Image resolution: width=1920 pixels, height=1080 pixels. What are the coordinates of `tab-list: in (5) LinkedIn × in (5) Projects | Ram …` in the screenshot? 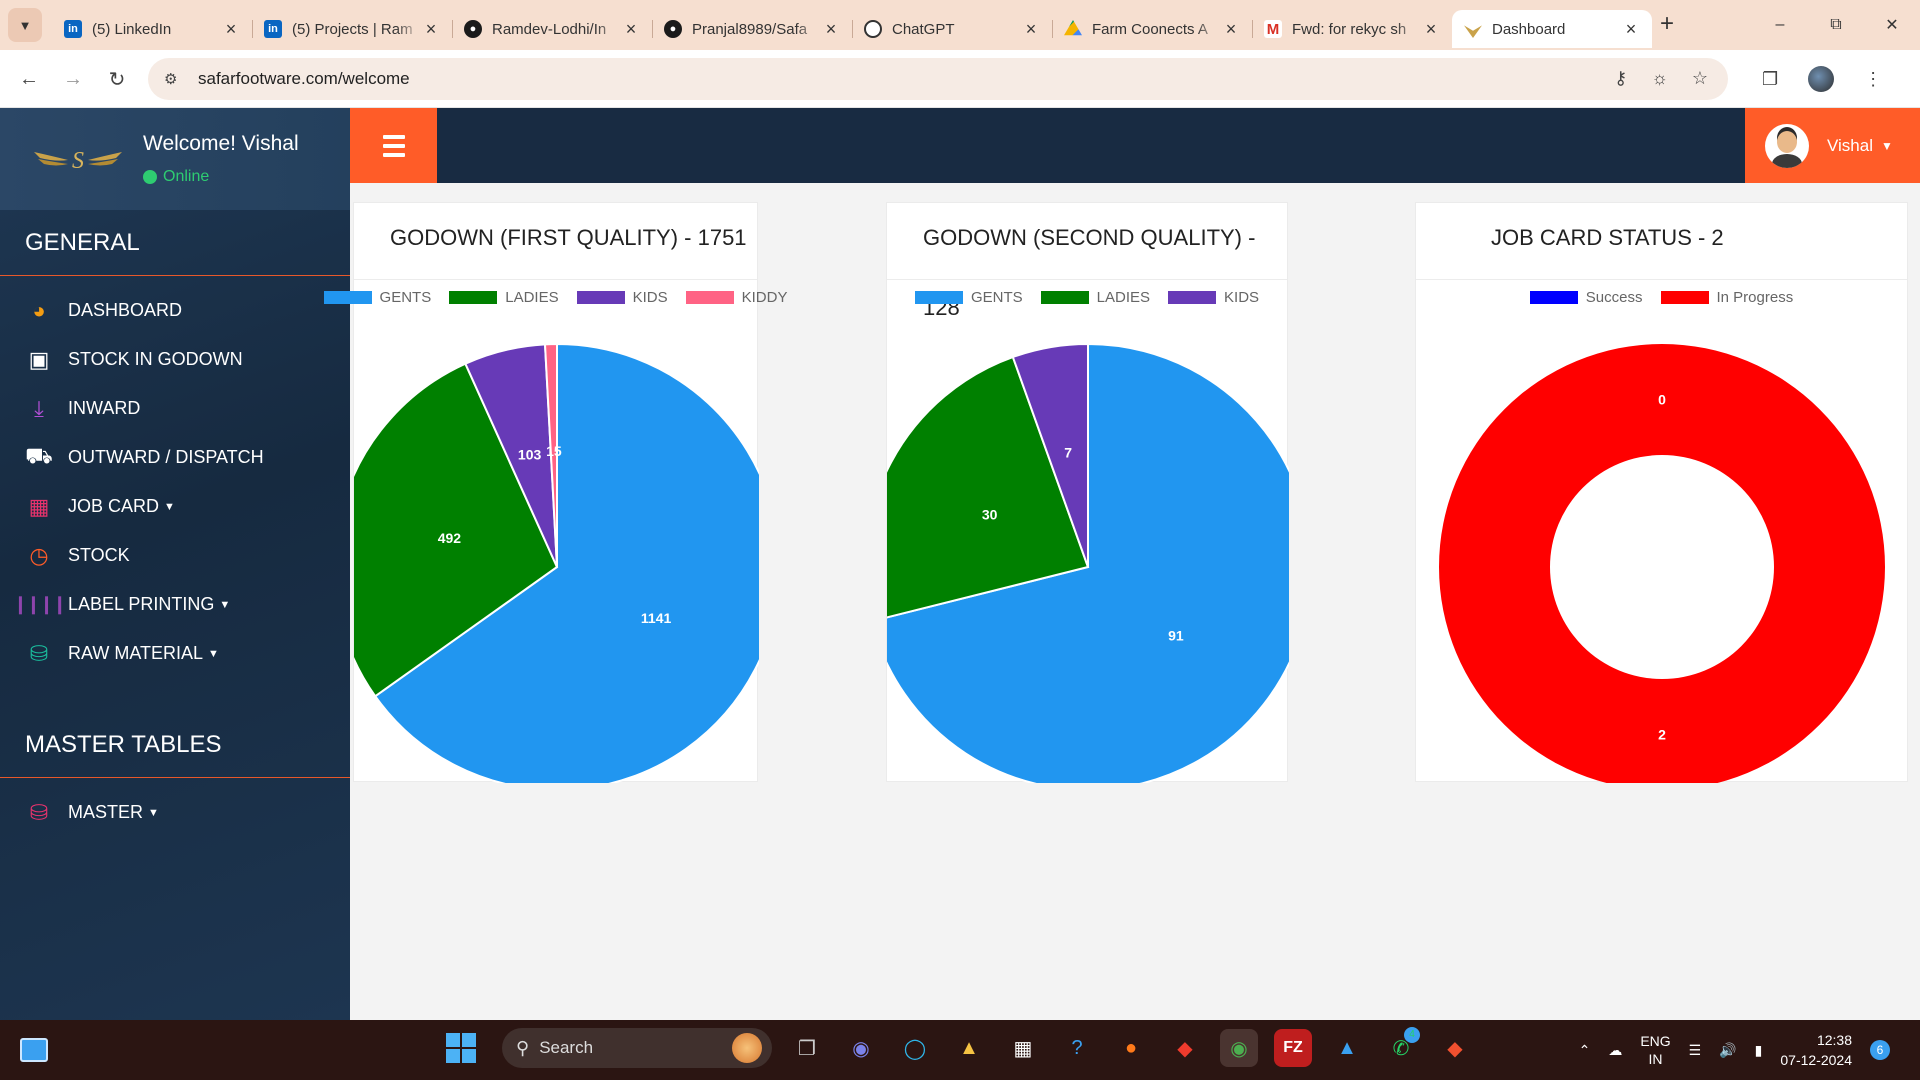 It's located at (852, 28).